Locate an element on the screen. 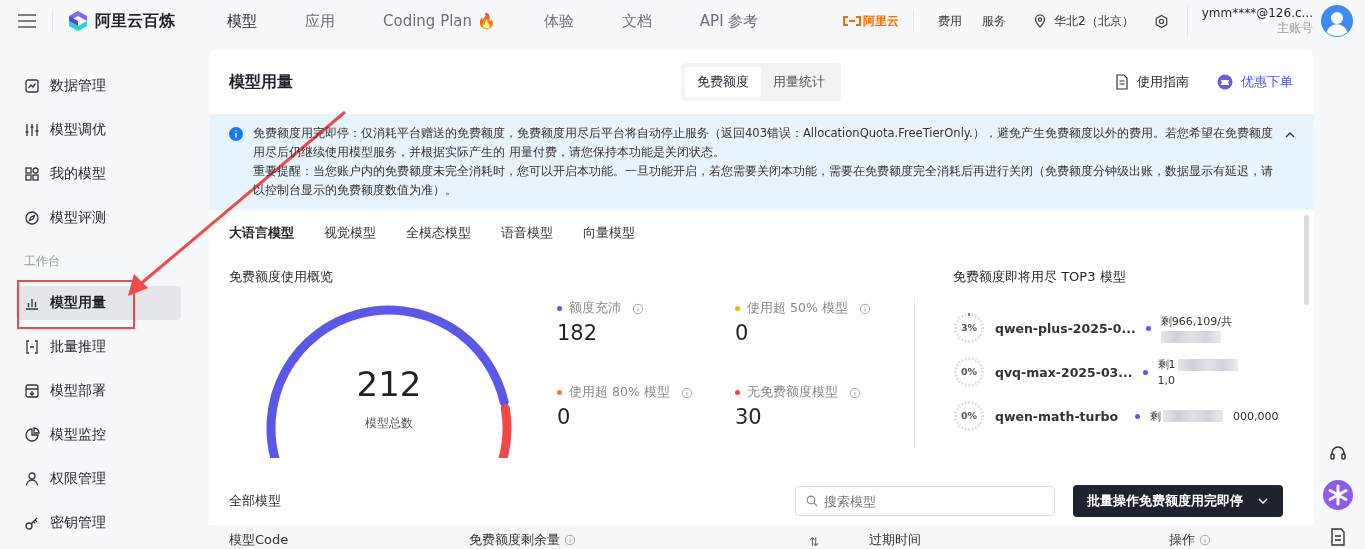 The width and height of the screenshot is (1365, 549). download-box-icon is located at coordinates (32, 391).